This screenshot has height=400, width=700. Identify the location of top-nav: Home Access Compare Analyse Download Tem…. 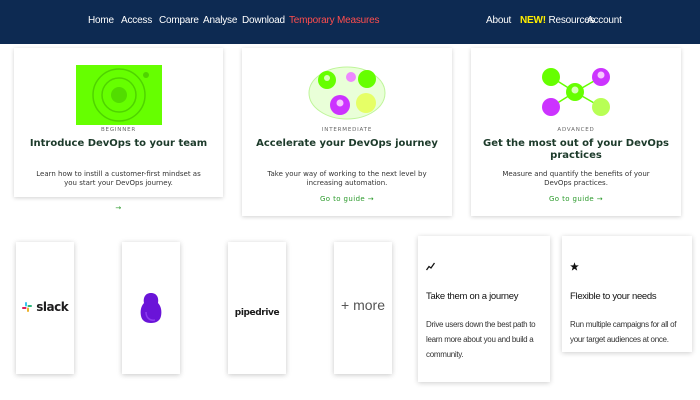
(350, 22).